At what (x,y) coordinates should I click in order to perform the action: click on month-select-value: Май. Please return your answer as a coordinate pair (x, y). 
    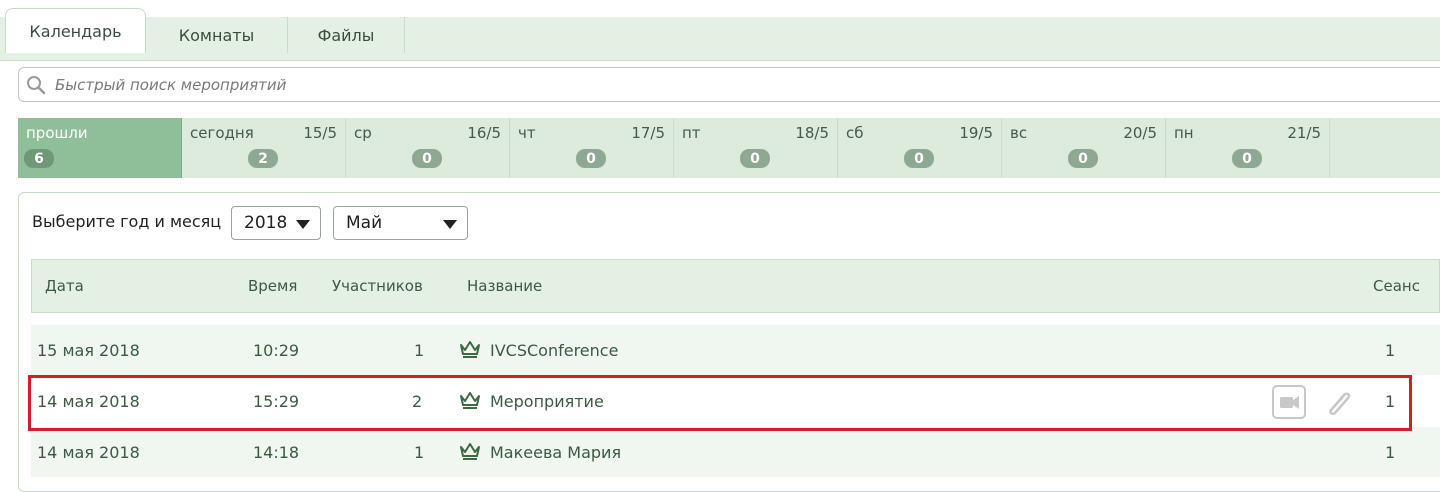
    Looking at the image, I should click on (364, 223).